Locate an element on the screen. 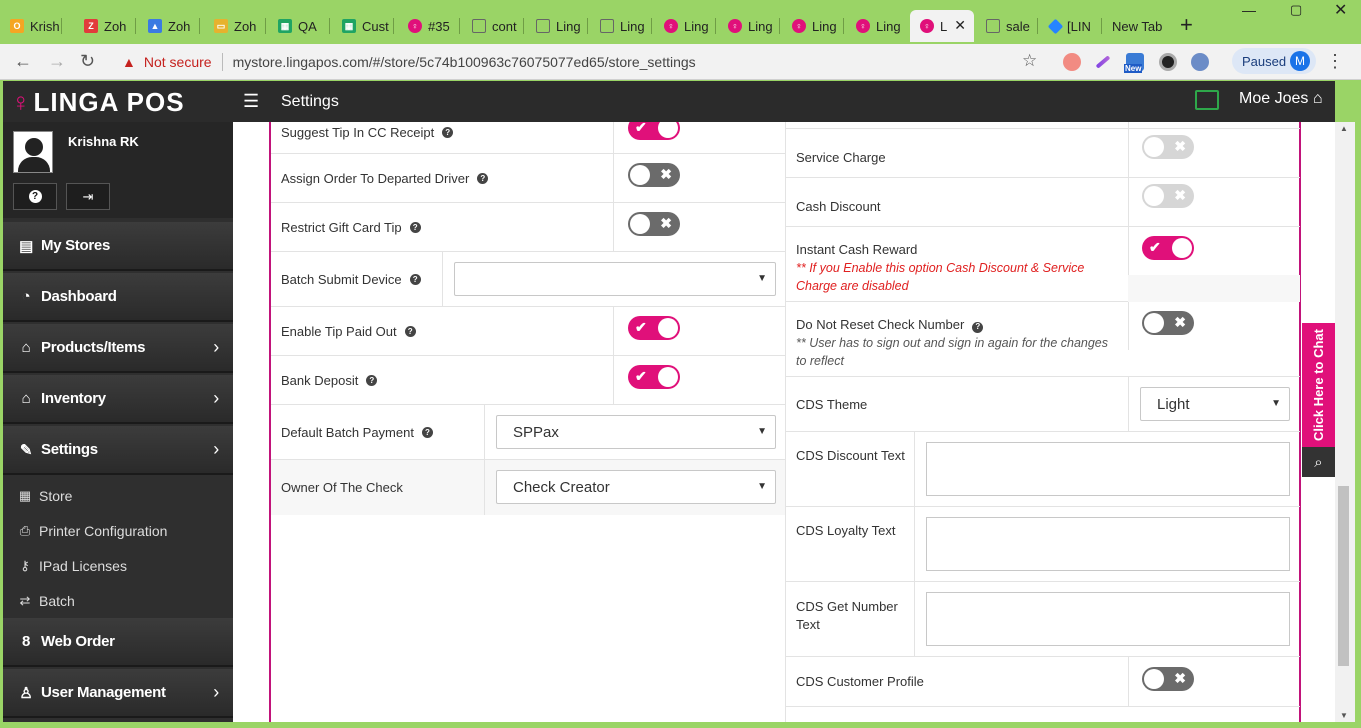  browser-tab-active: ♀ L ✕ is located at coordinates (942, 26).